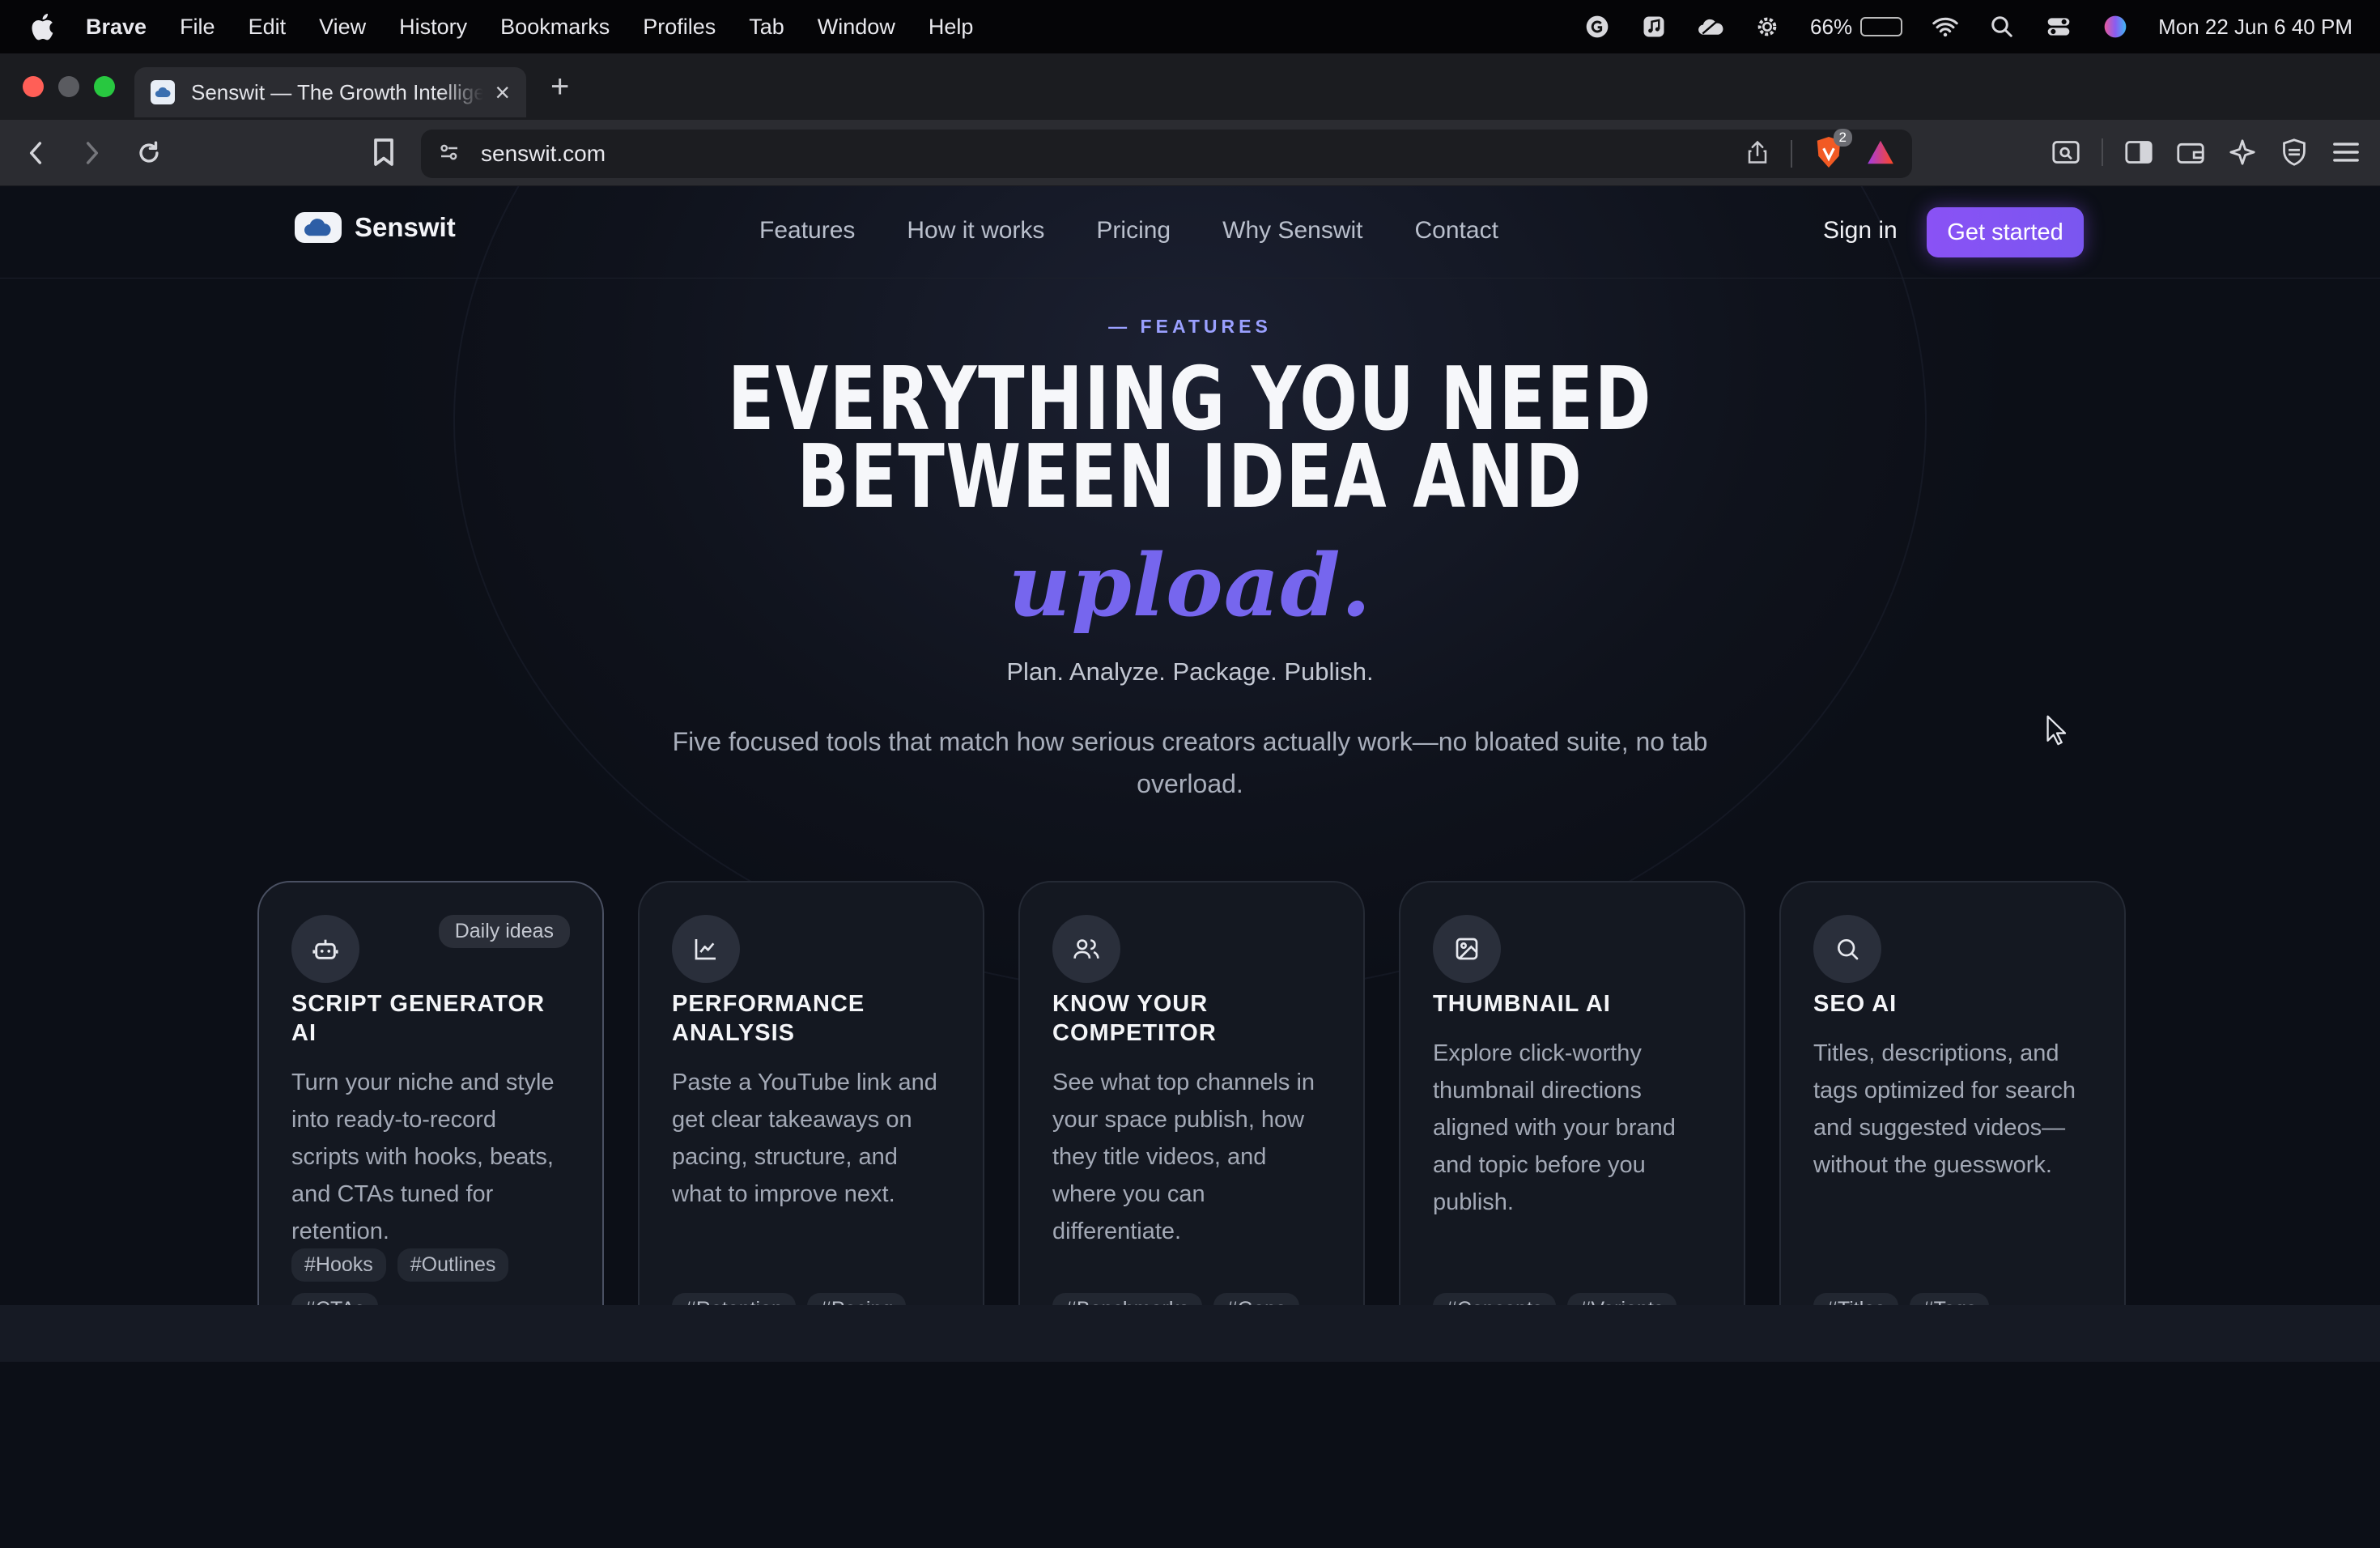  What do you see at coordinates (975, 231) in the screenshot?
I see `nav-link-how-it-works: How it works` at bounding box center [975, 231].